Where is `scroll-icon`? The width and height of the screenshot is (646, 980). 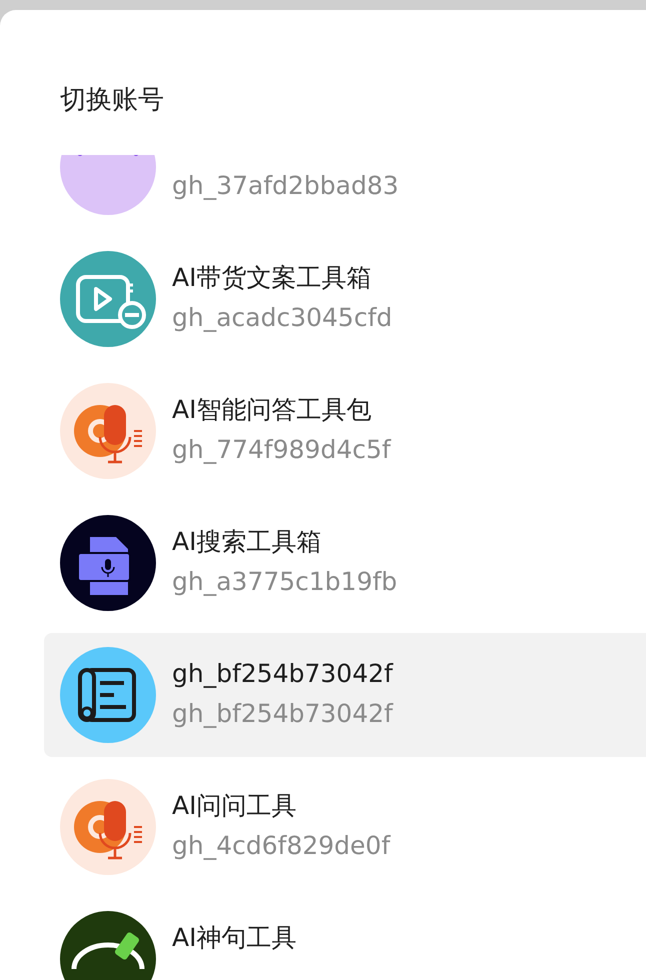
scroll-icon is located at coordinates (108, 695).